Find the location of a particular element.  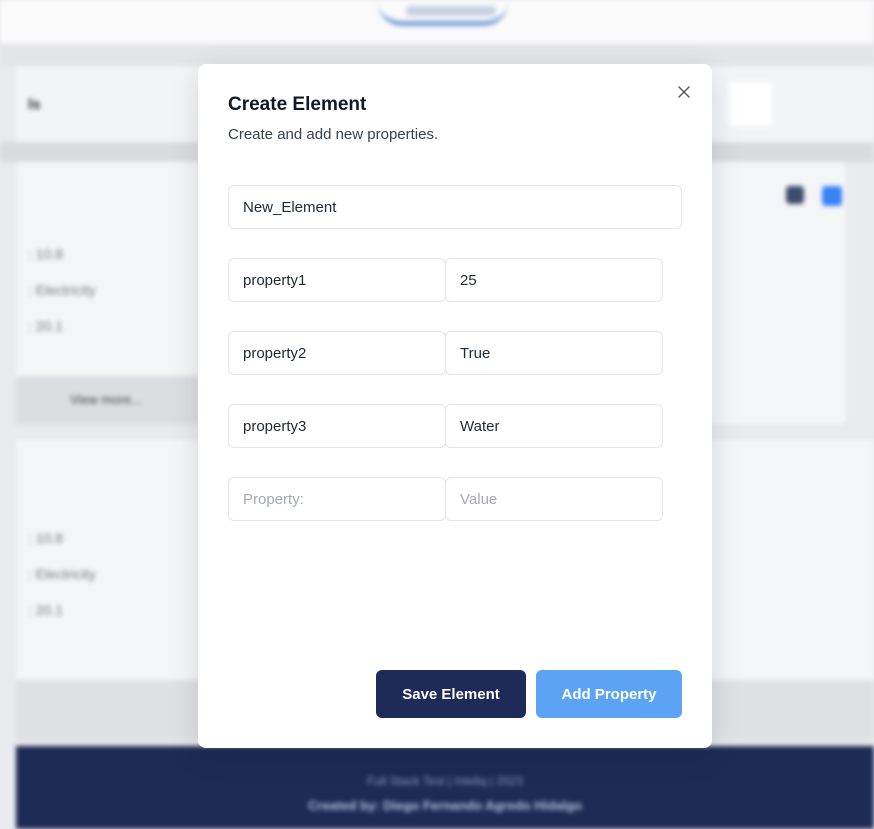

close-button is located at coordinates (684, 92).